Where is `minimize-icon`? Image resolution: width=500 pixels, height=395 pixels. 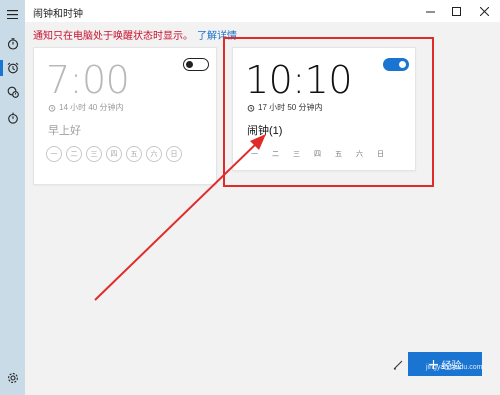
minimize-icon is located at coordinates (430, 11).